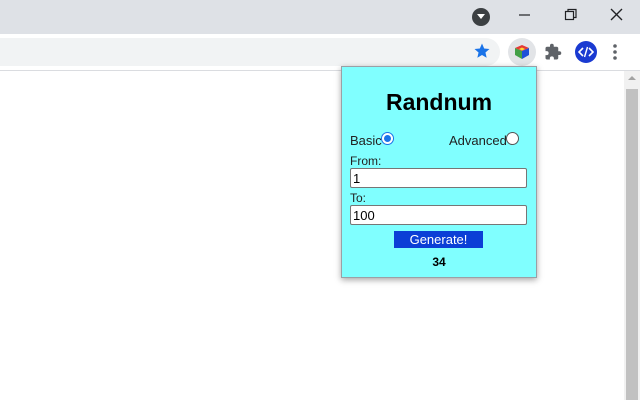 The width and height of the screenshot is (640, 400). What do you see at coordinates (482, 51) in the screenshot?
I see `star-icon` at bounding box center [482, 51].